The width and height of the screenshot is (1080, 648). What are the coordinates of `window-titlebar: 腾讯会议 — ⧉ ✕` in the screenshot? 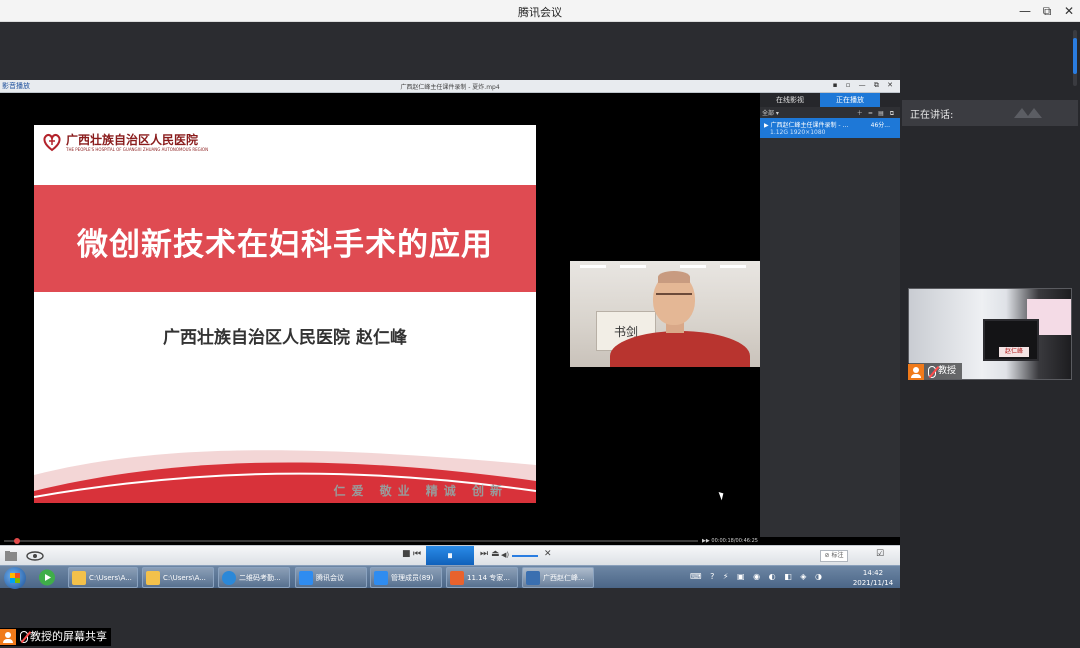 It's located at (540, 11).